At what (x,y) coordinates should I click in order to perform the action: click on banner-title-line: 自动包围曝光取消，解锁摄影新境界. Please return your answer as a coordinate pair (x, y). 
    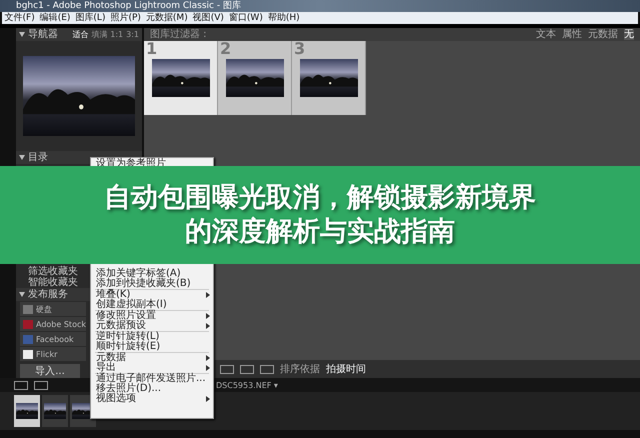
    Looking at the image, I should click on (320, 198).